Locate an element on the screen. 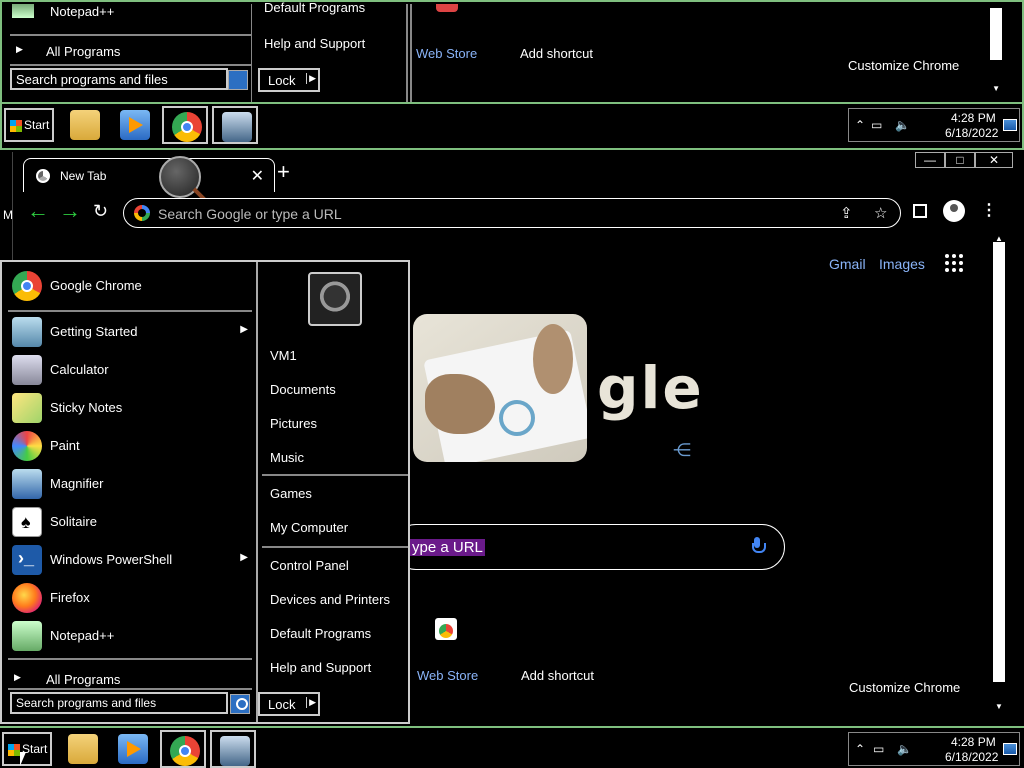 The image size is (1024, 768). tab-title: New Tab is located at coordinates (83, 176).